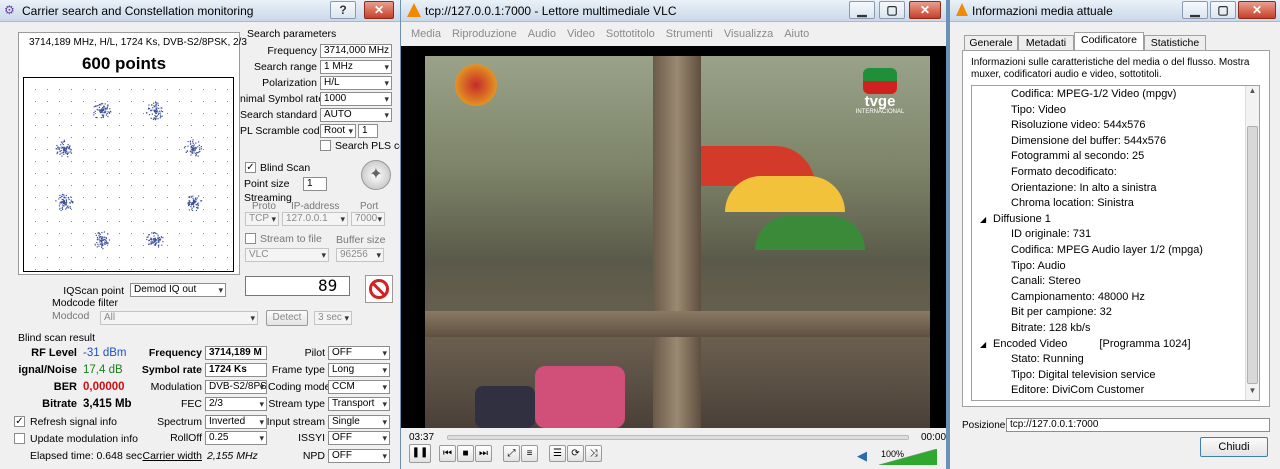 Image resolution: width=1280 pixels, height=469 pixels. What do you see at coordinates (689, 34) in the screenshot?
I see `menu-strumenti: Strumenti` at bounding box center [689, 34].